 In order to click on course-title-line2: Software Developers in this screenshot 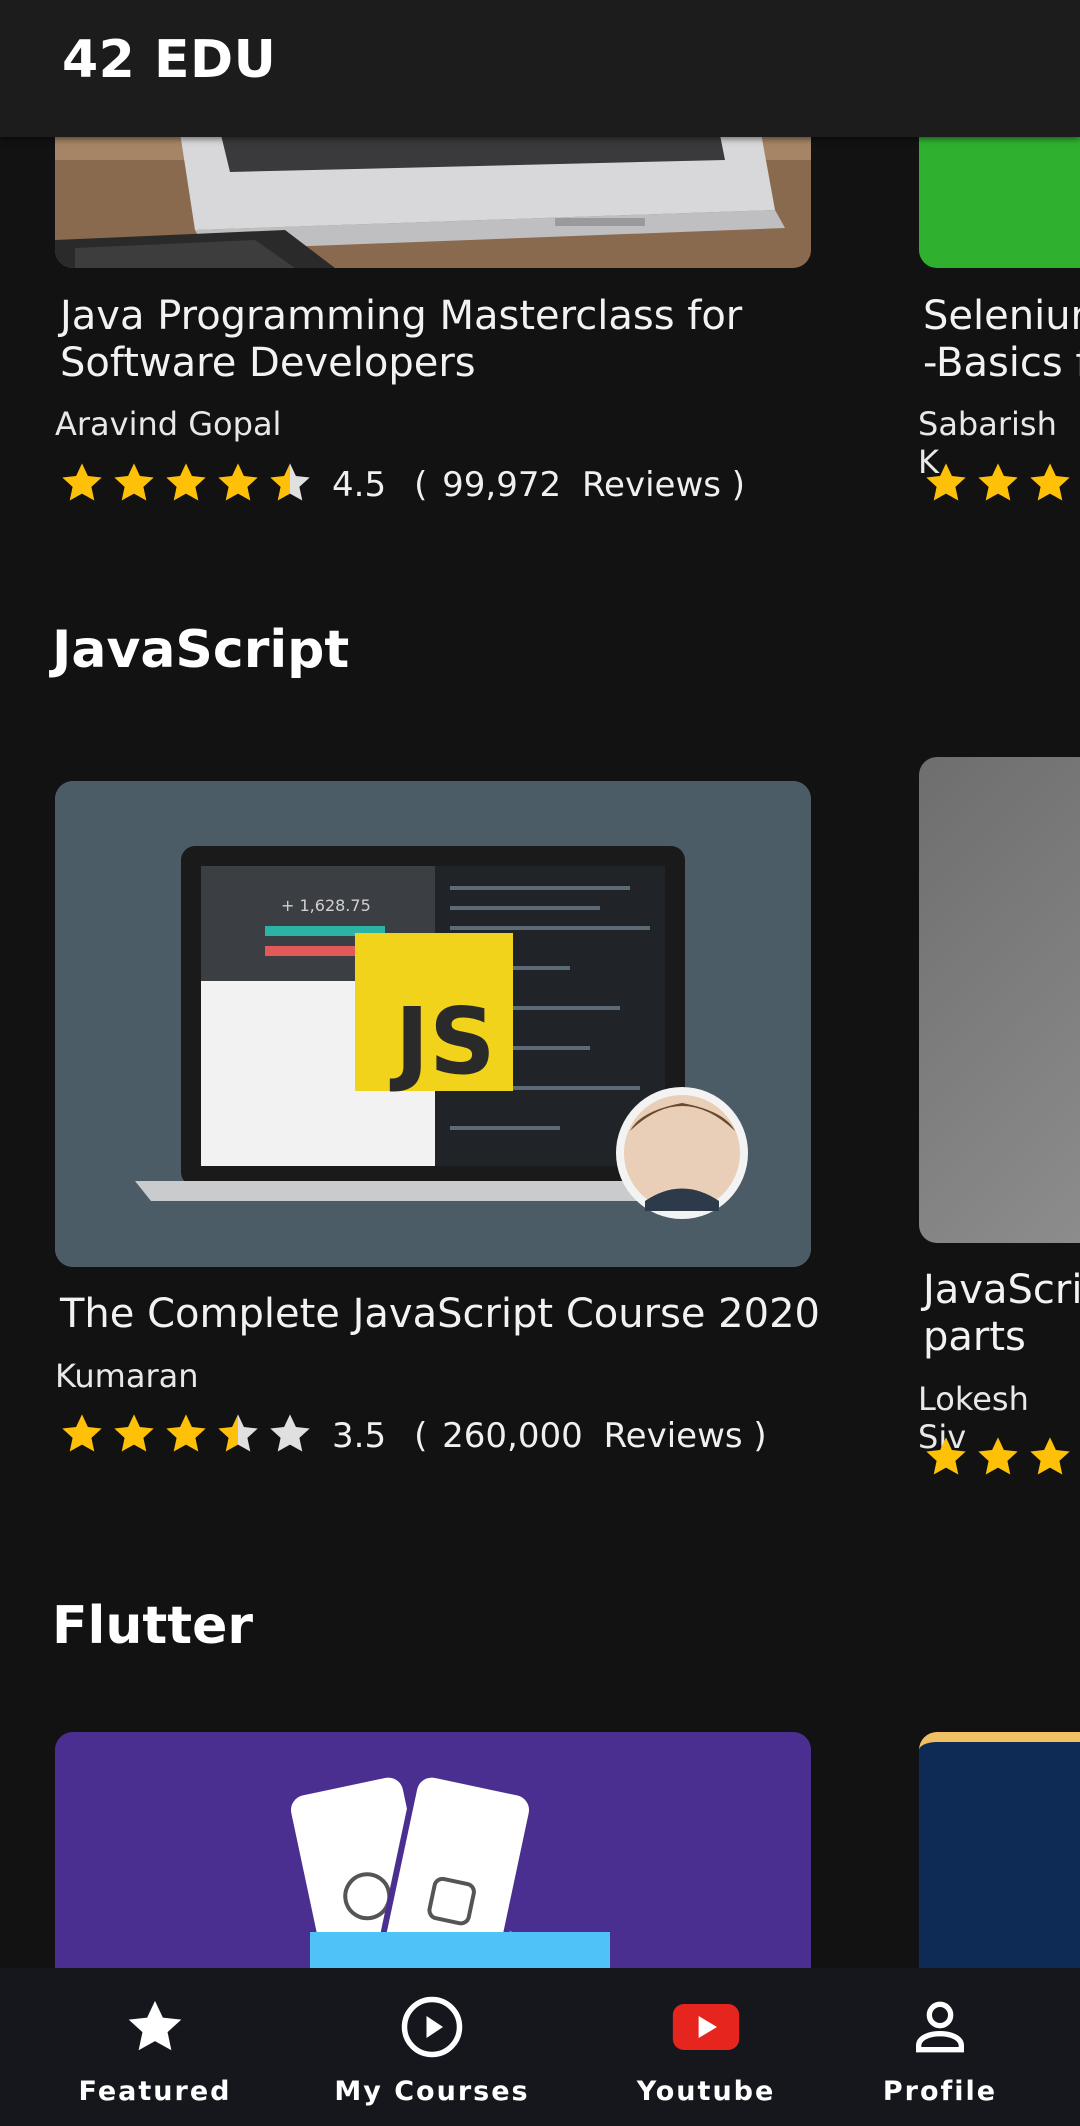, I will do `click(268, 363)`.